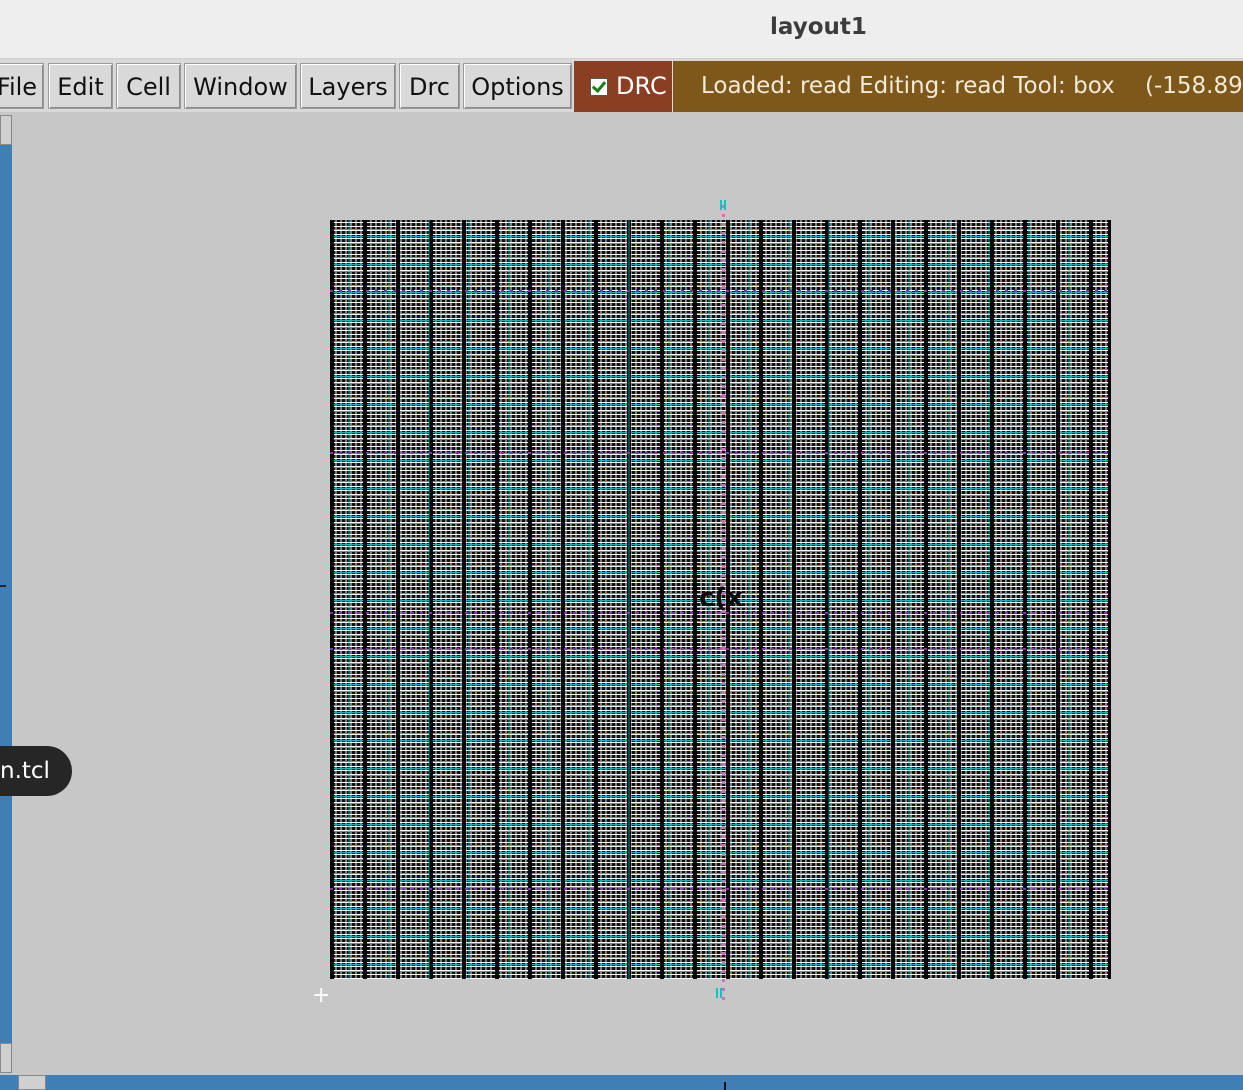 This screenshot has height=1090, width=1243. I want to click on menu-window: Window, so click(240, 86).